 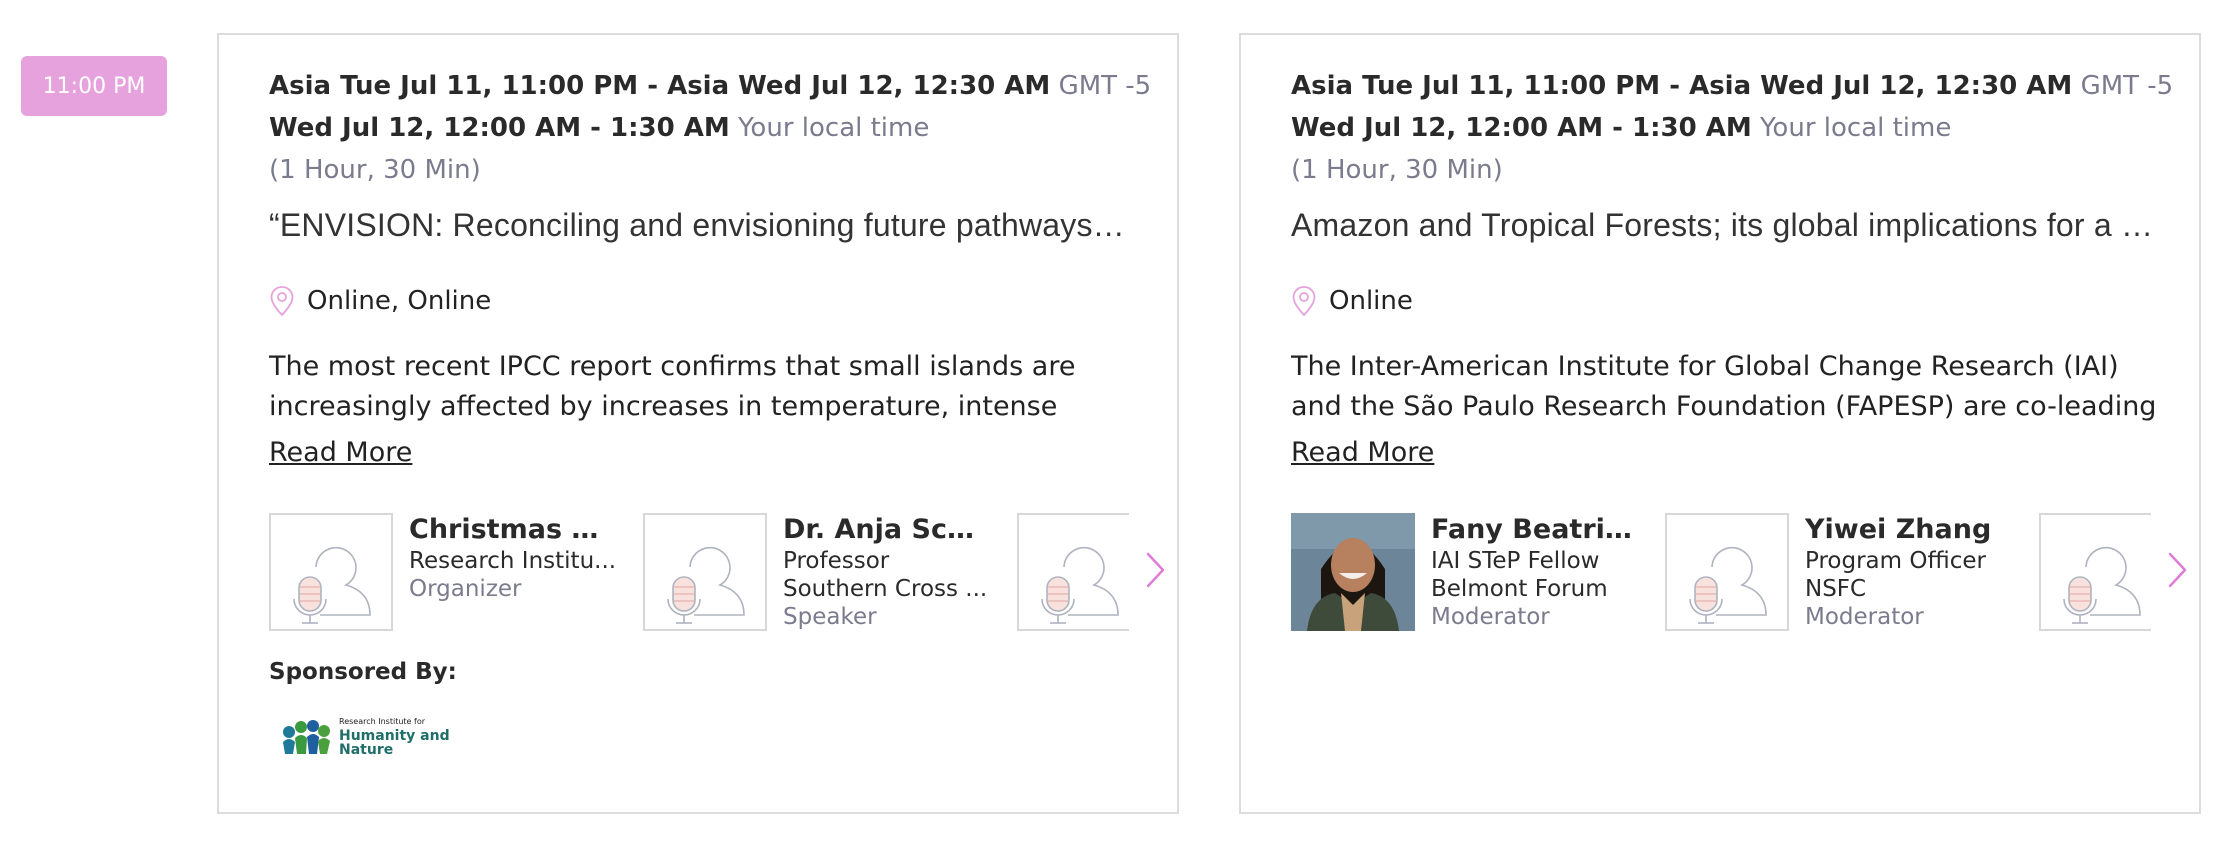 What do you see at coordinates (1353, 572) in the screenshot?
I see `speaker-photo` at bounding box center [1353, 572].